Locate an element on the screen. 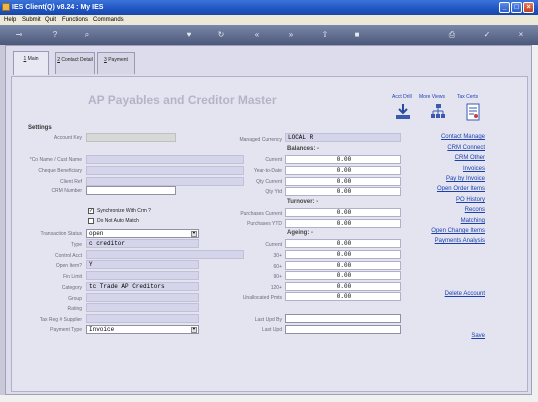 The image size is (538, 402). heart-icon: ♥ is located at coordinates (189, 35).